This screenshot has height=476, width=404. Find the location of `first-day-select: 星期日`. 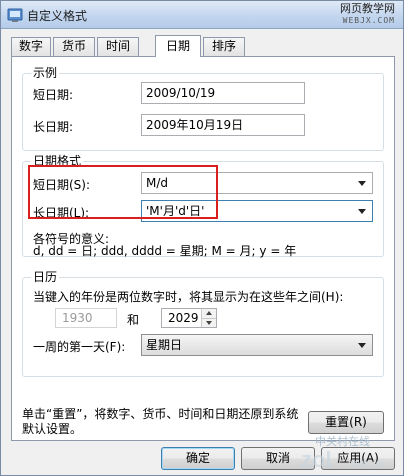

first-day-select: 星期日 is located at coordinates (257, 345).